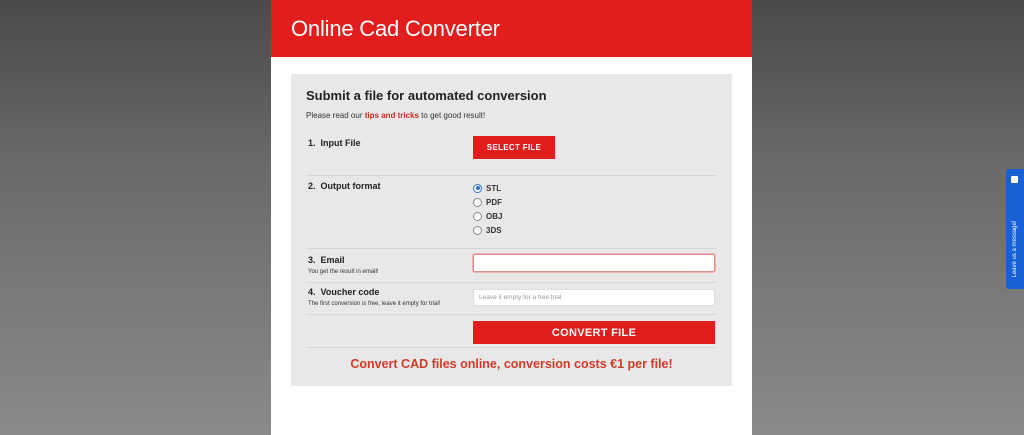  I want to click on voucher-number: 4., so click(312, 292).